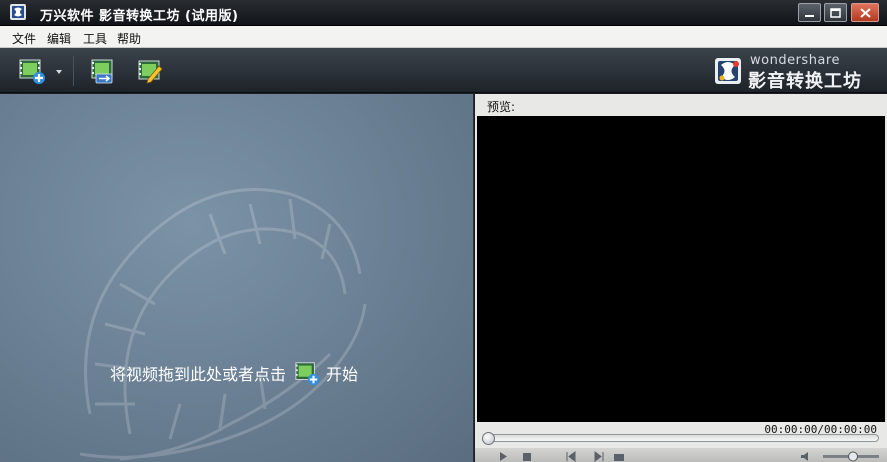 Image resolution: width=887 pixels, height=462 pixels. What do you see at coordinates (150, 71) in the screenshot?
I see `edit-video-icon` at bounding box center [150, 71].